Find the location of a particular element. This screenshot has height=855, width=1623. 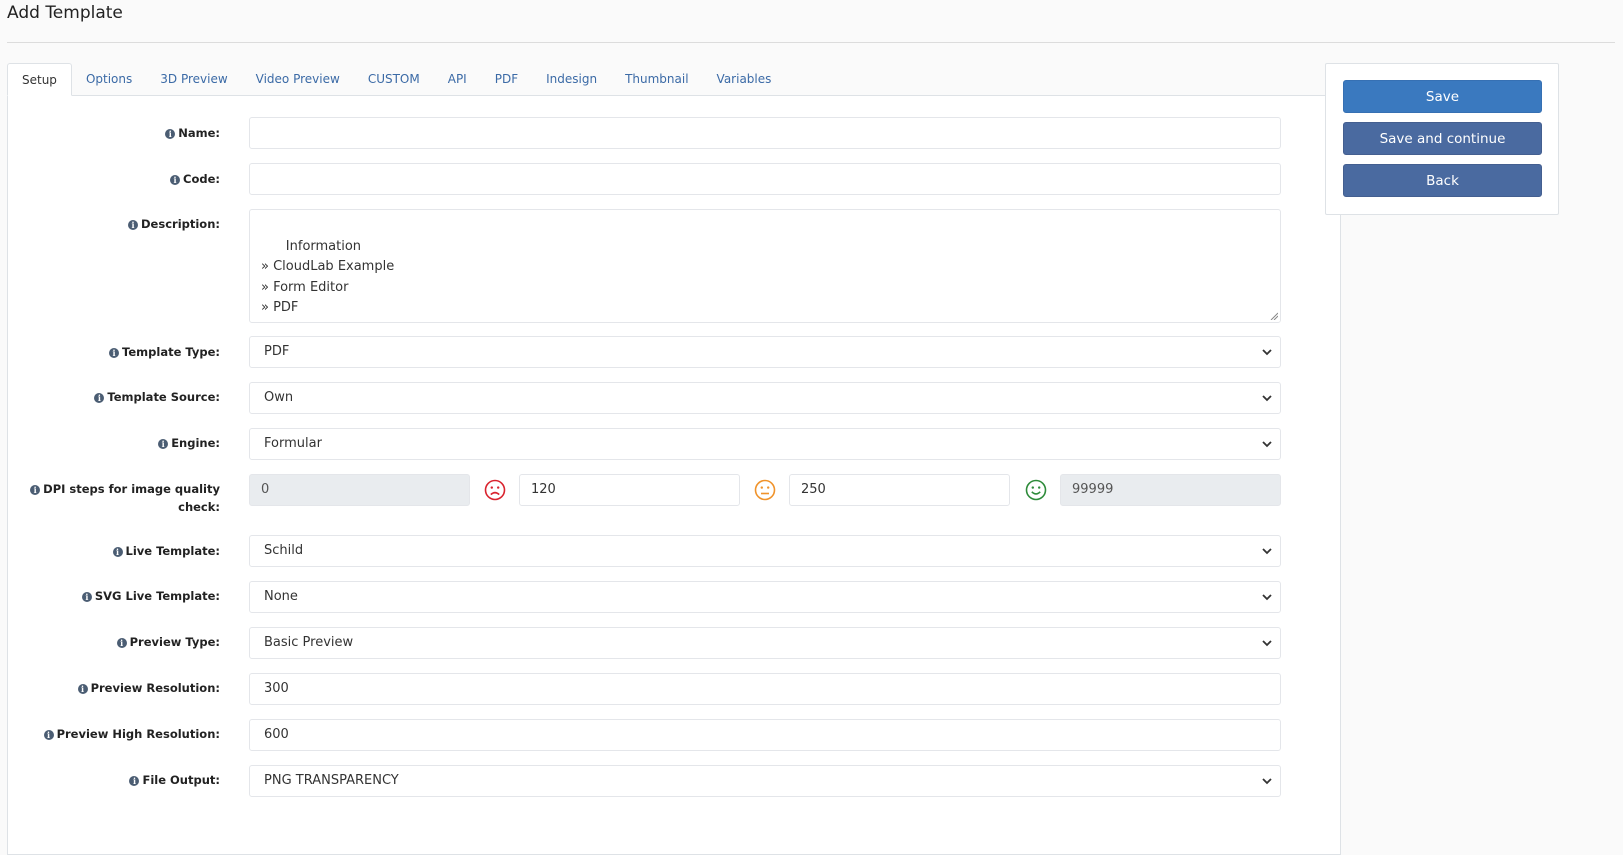

save-button: Save is located at coordinates (1442, 96).